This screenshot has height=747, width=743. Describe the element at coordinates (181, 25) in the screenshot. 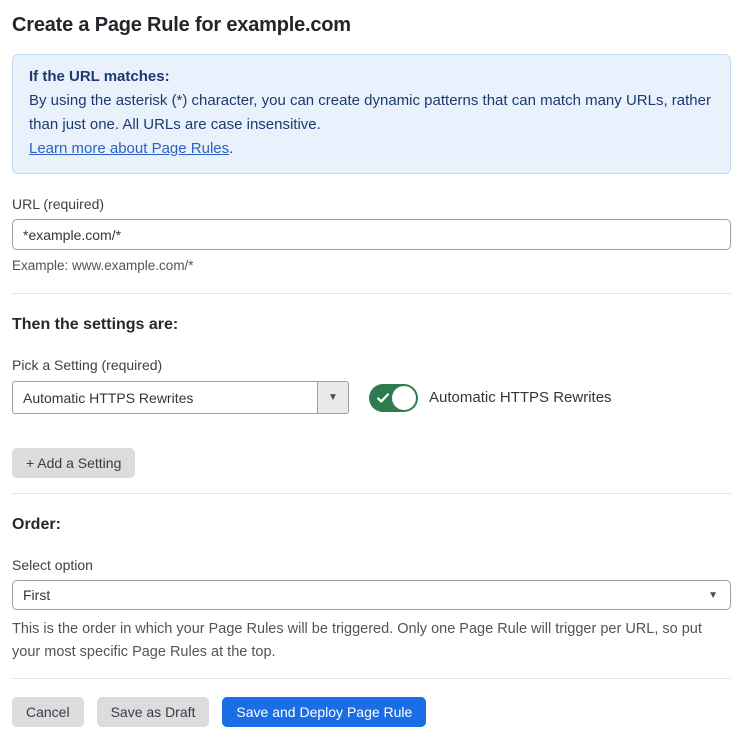

I see `page-title: Create a Page Rule for example.com` at that location.